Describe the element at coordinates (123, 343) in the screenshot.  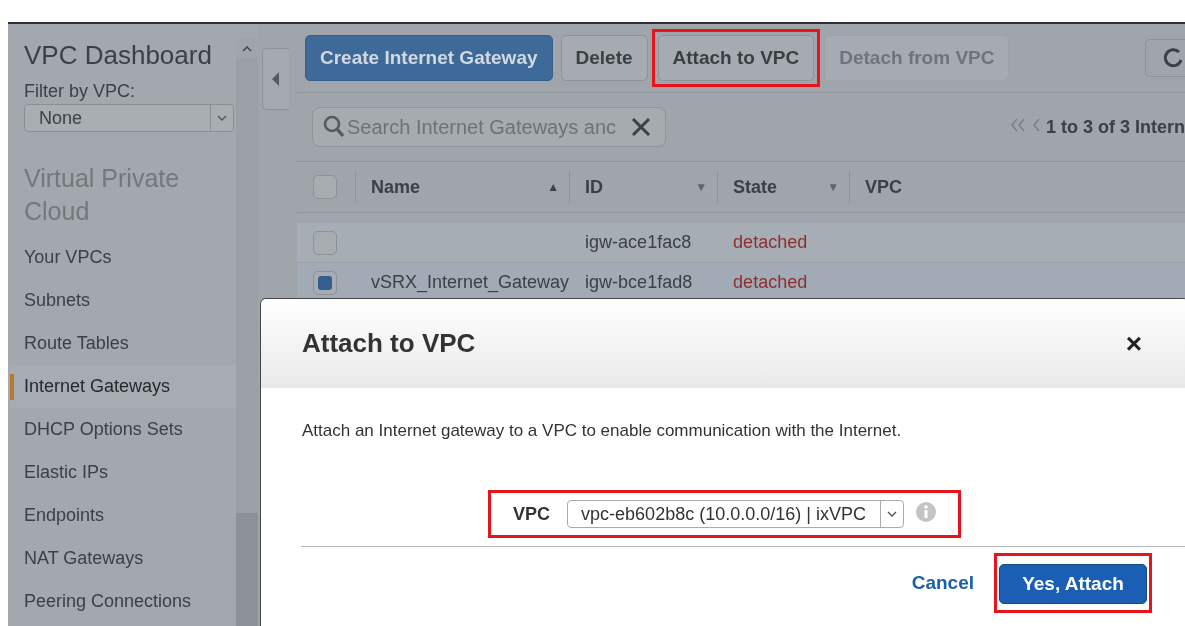
I see `sidebar-item: Route Tables` at that location.